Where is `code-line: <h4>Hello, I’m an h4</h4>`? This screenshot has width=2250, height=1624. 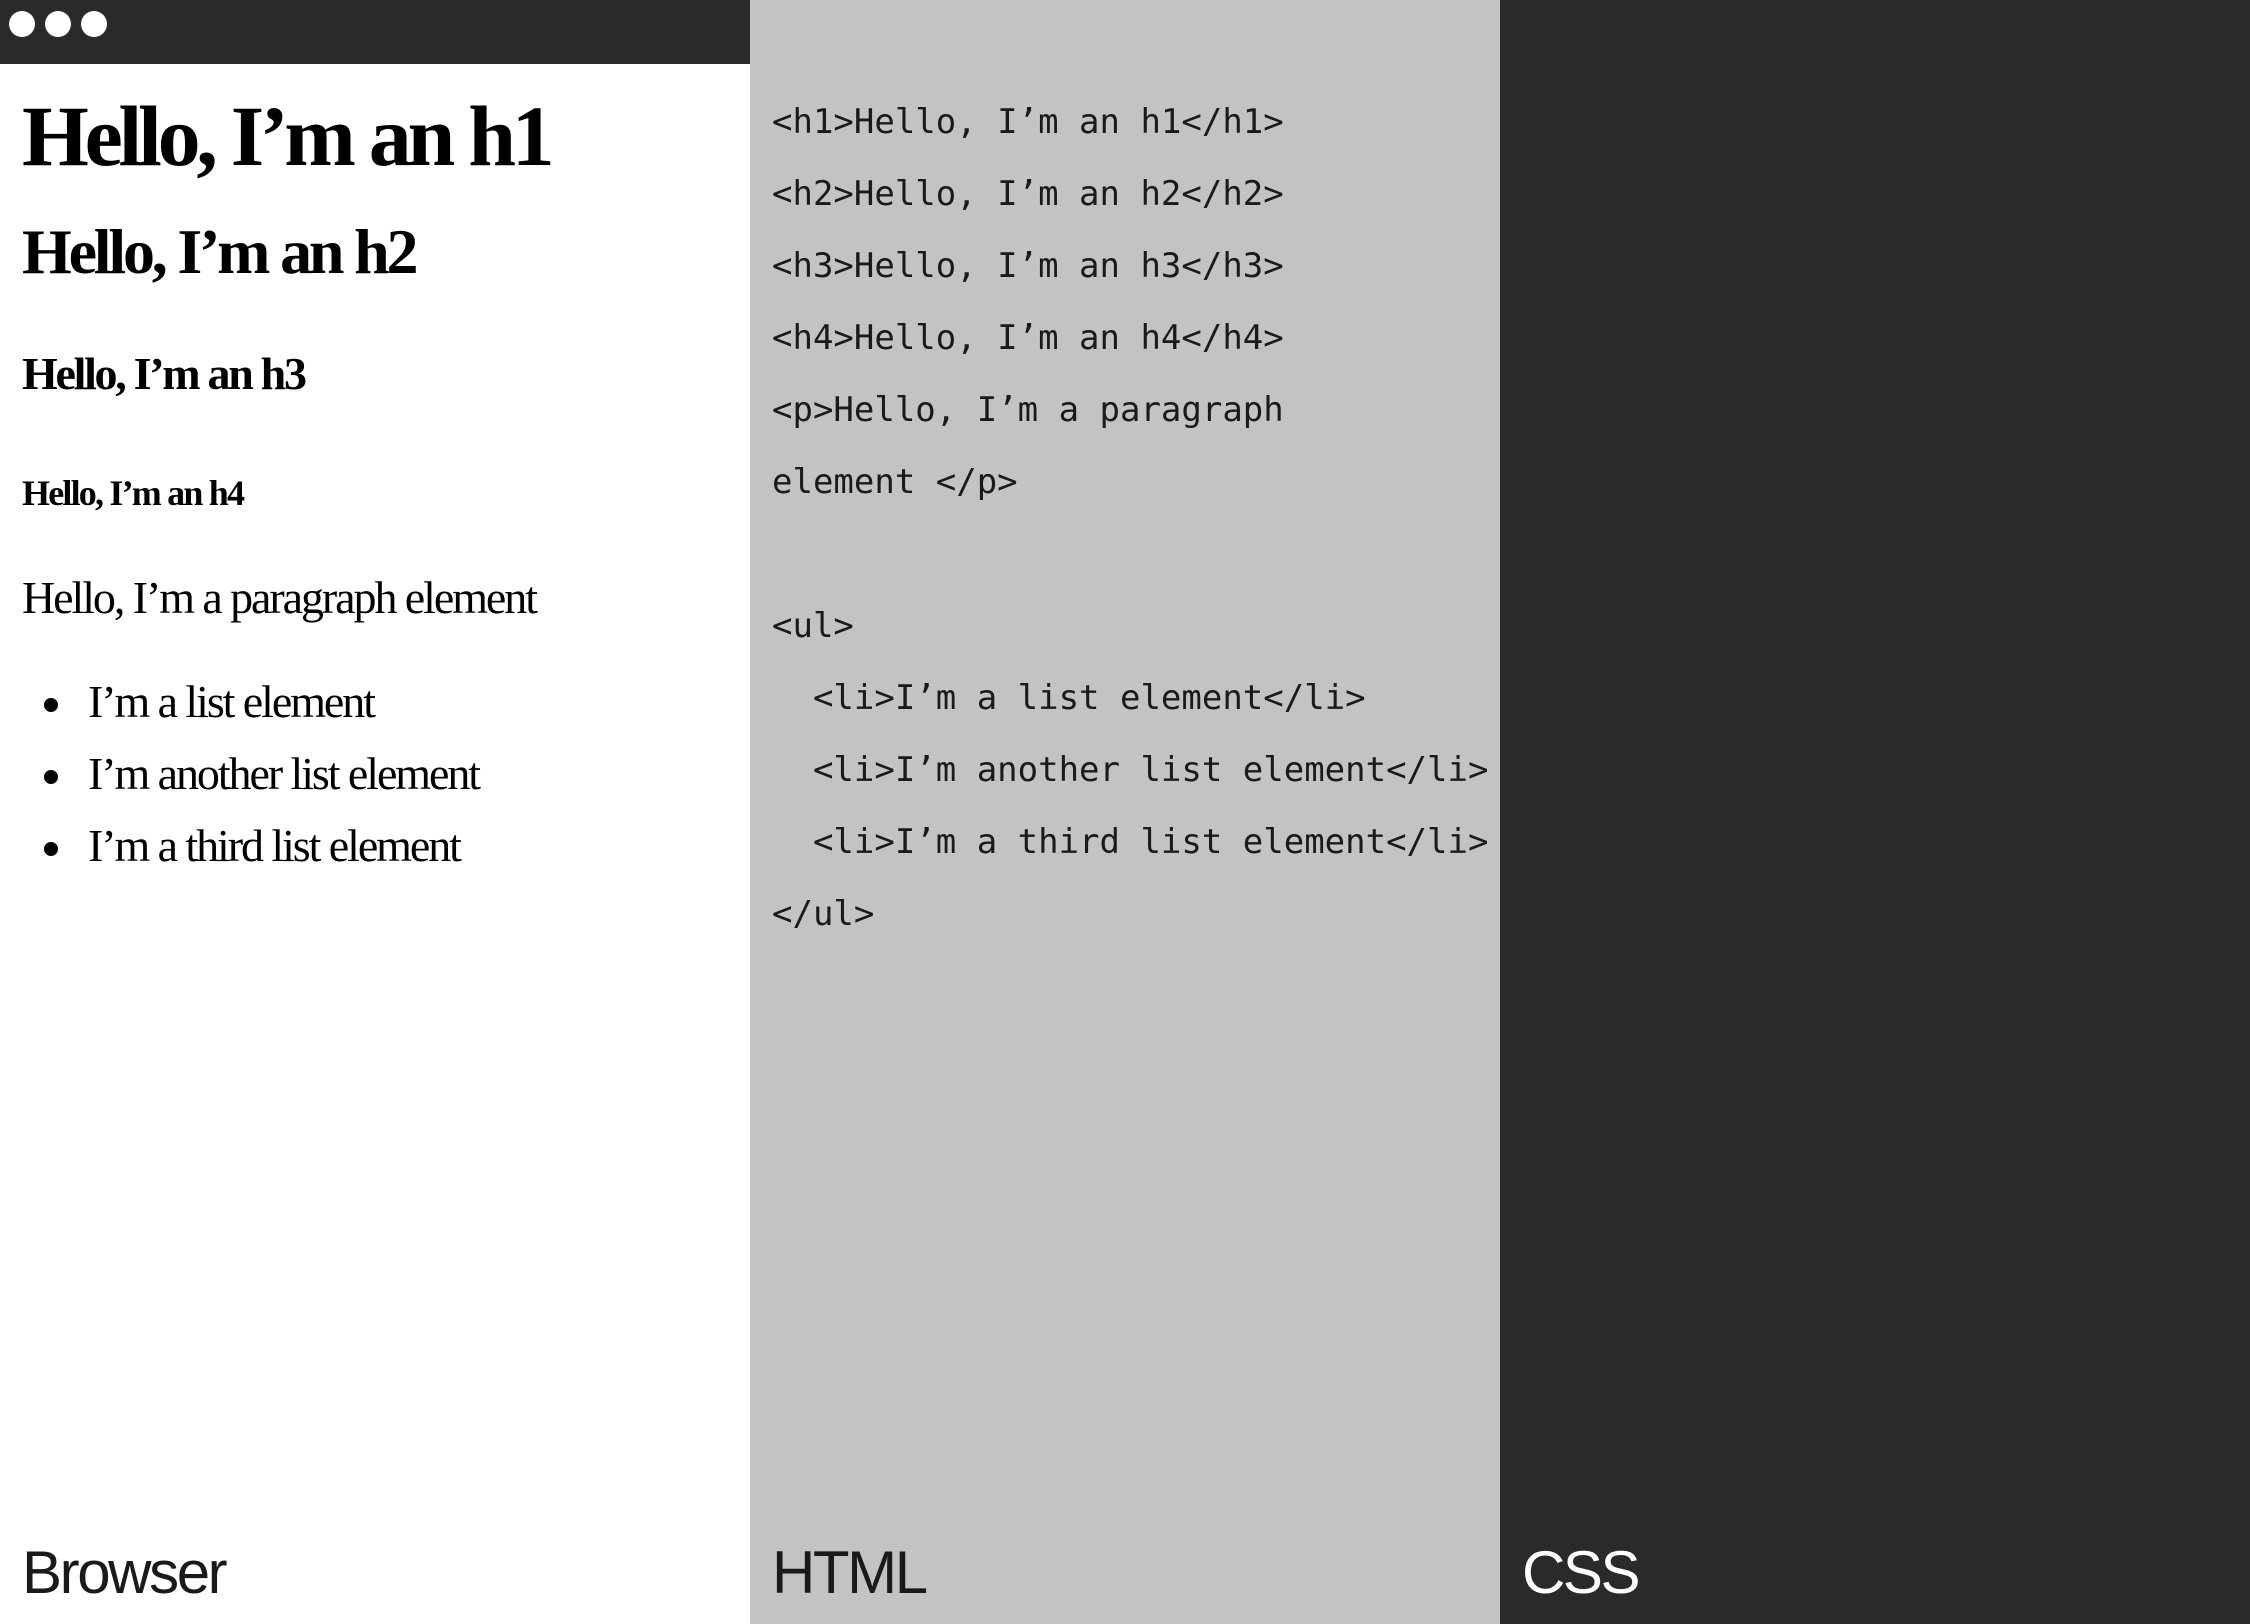 code-line: <h4>Hello, I’m an h4</h4> is located at coordinates (1028, 338).